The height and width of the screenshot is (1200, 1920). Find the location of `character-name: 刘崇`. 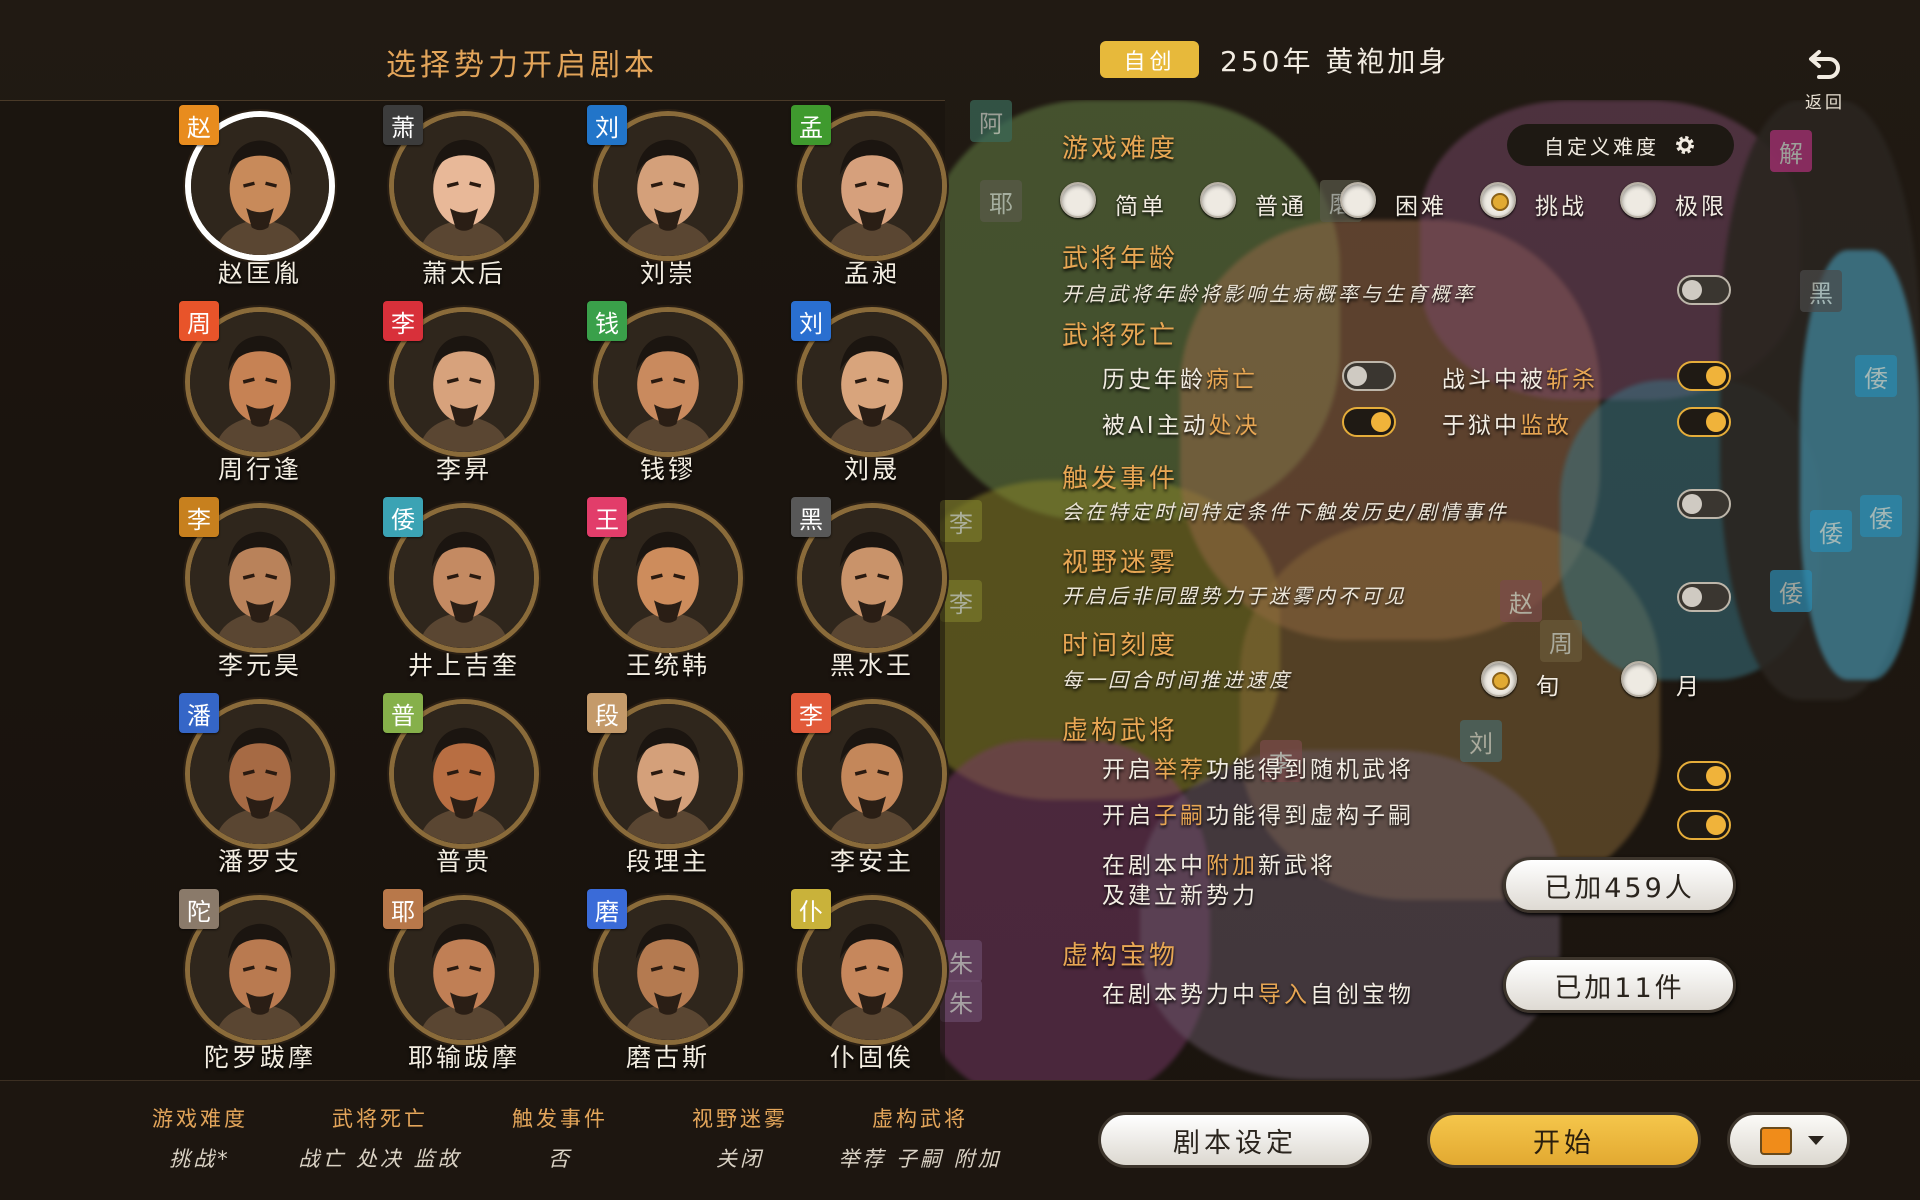

character-name: 刘崇 is located at coordinates (667, 273).